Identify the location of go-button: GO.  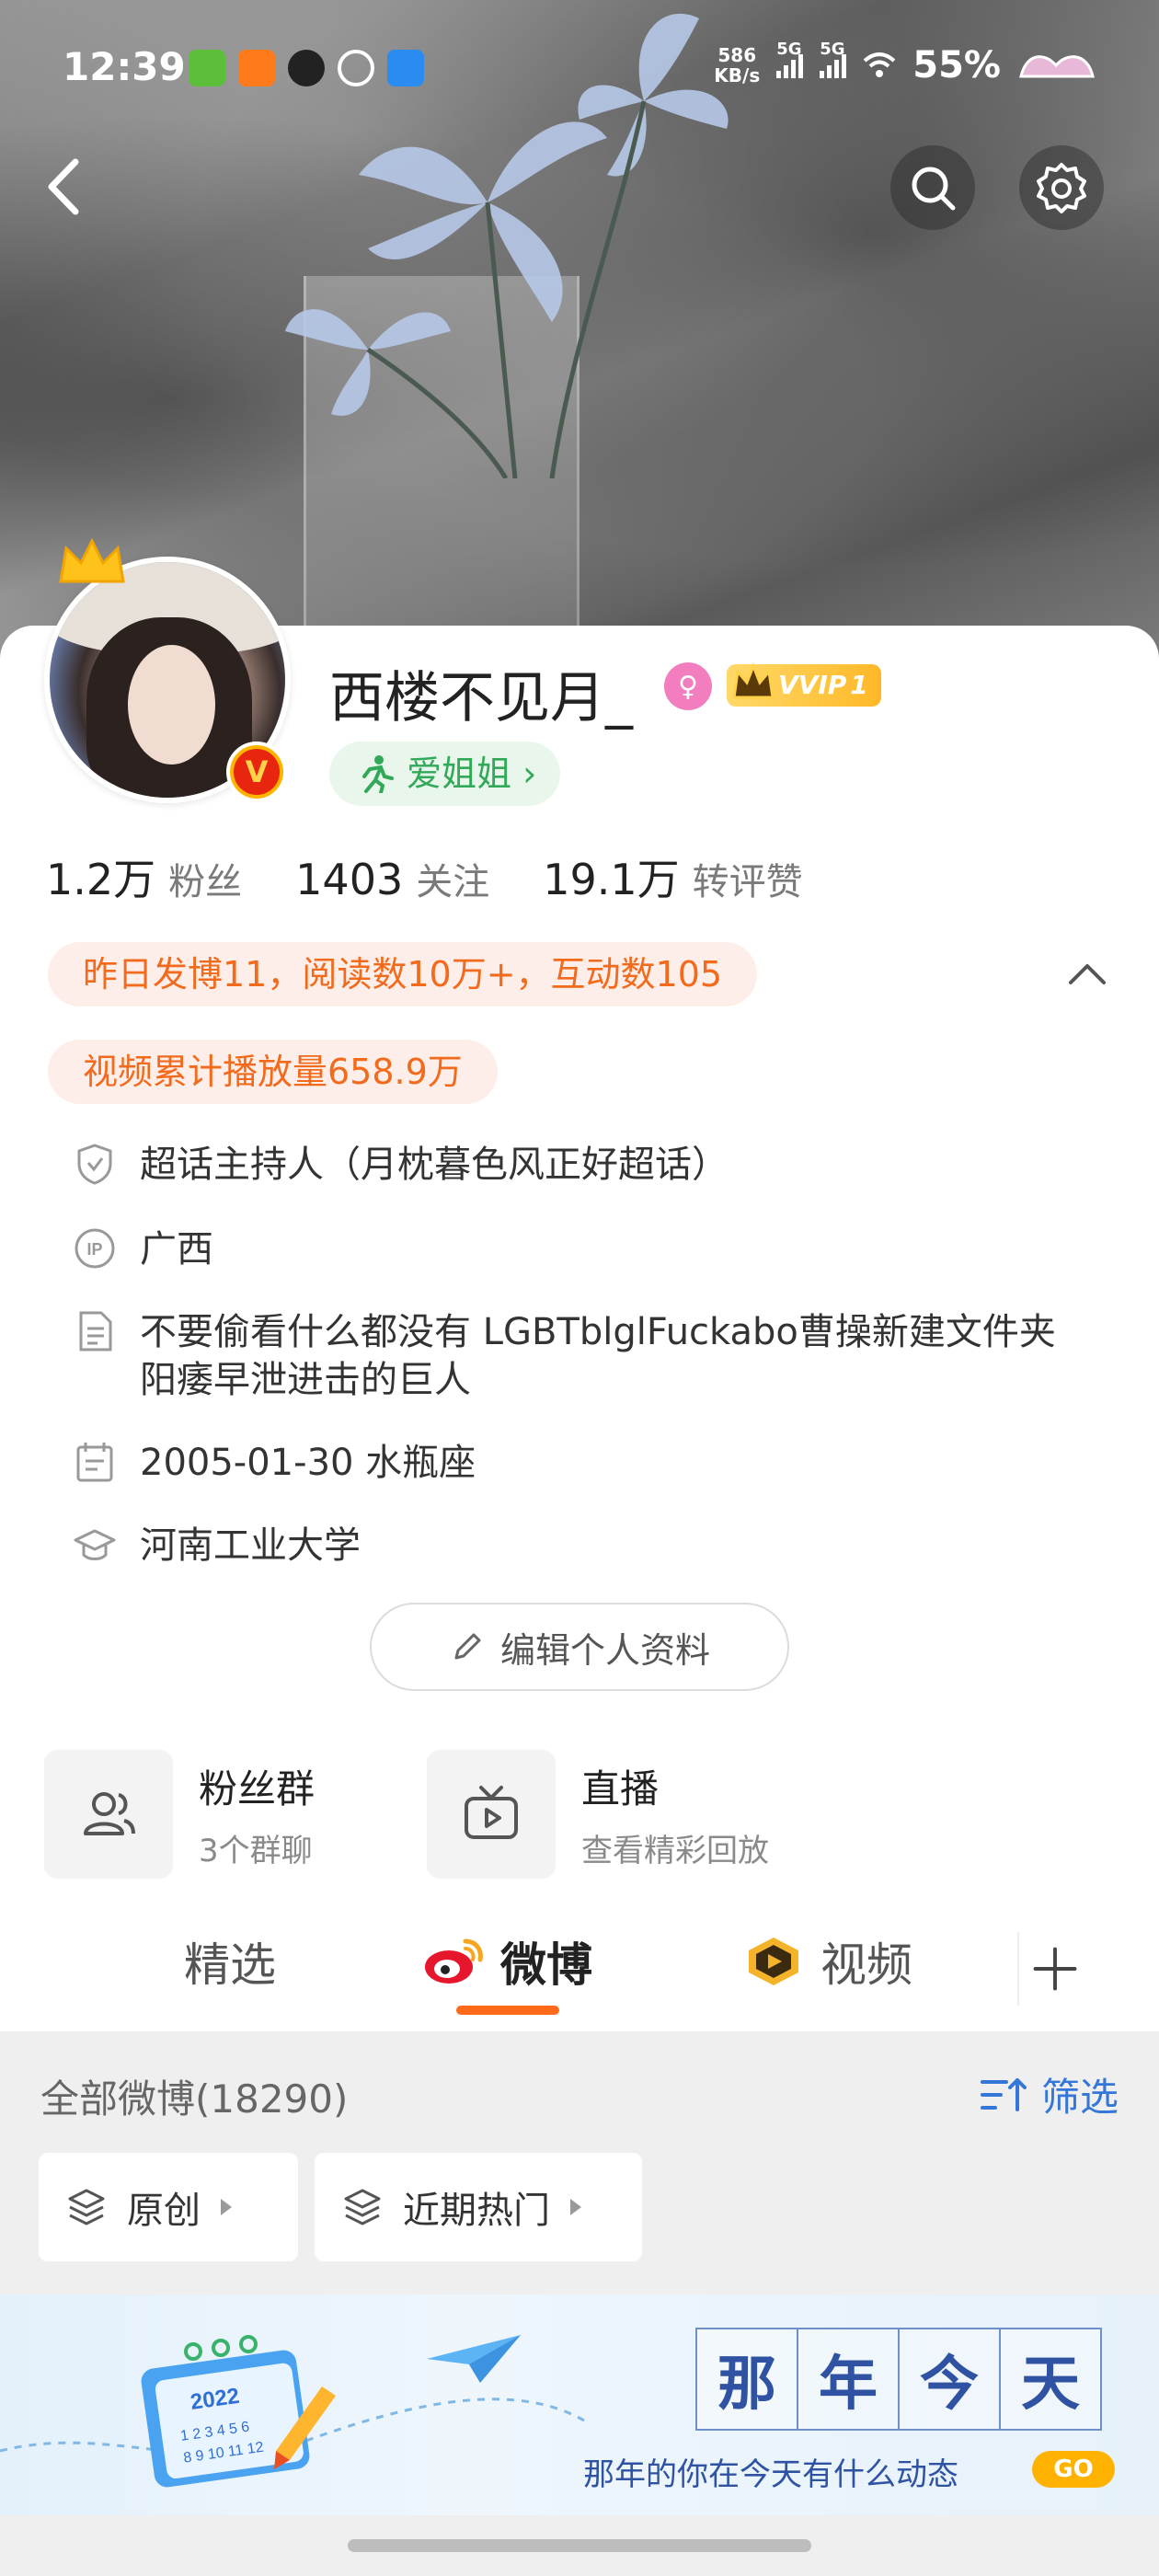
(1073, 2469).